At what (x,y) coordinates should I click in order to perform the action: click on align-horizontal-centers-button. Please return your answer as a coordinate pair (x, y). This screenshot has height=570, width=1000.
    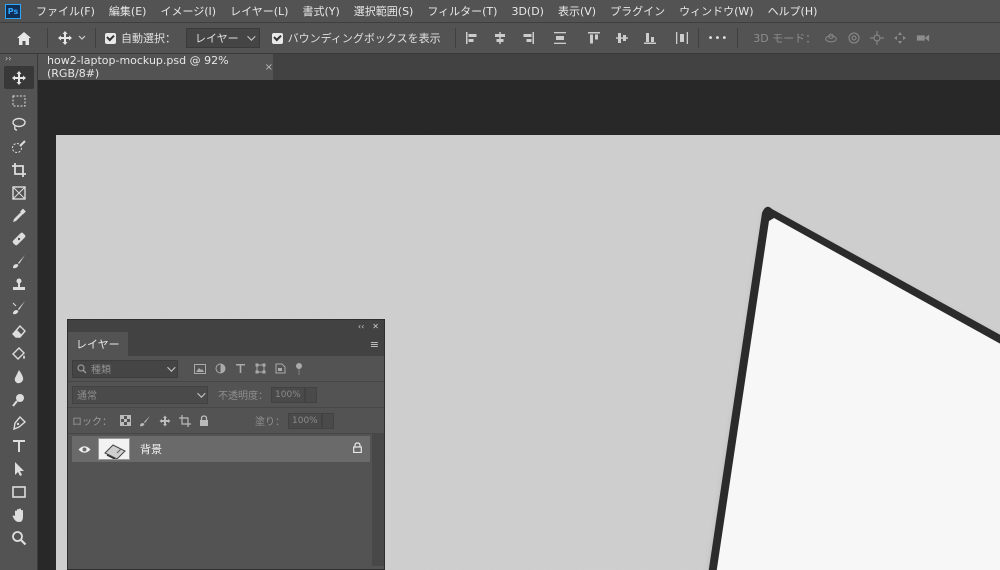
    Looking at the image, I should click on (500, 38).